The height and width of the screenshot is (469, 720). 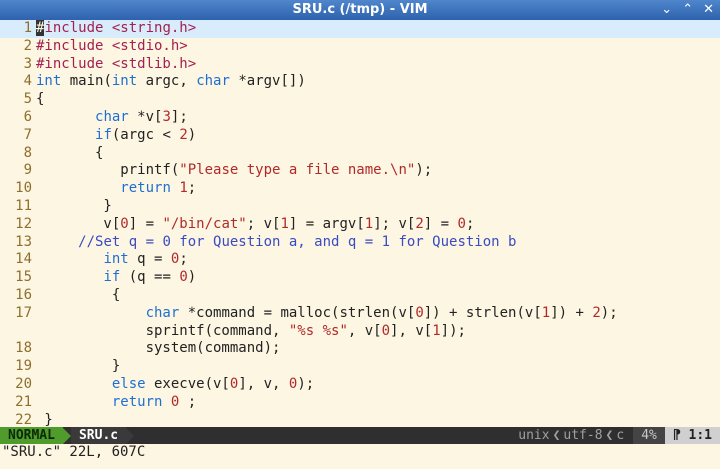 I want to click on code-line: 9 printf("Please type a file name.\n");, so click(x=360, y=171).